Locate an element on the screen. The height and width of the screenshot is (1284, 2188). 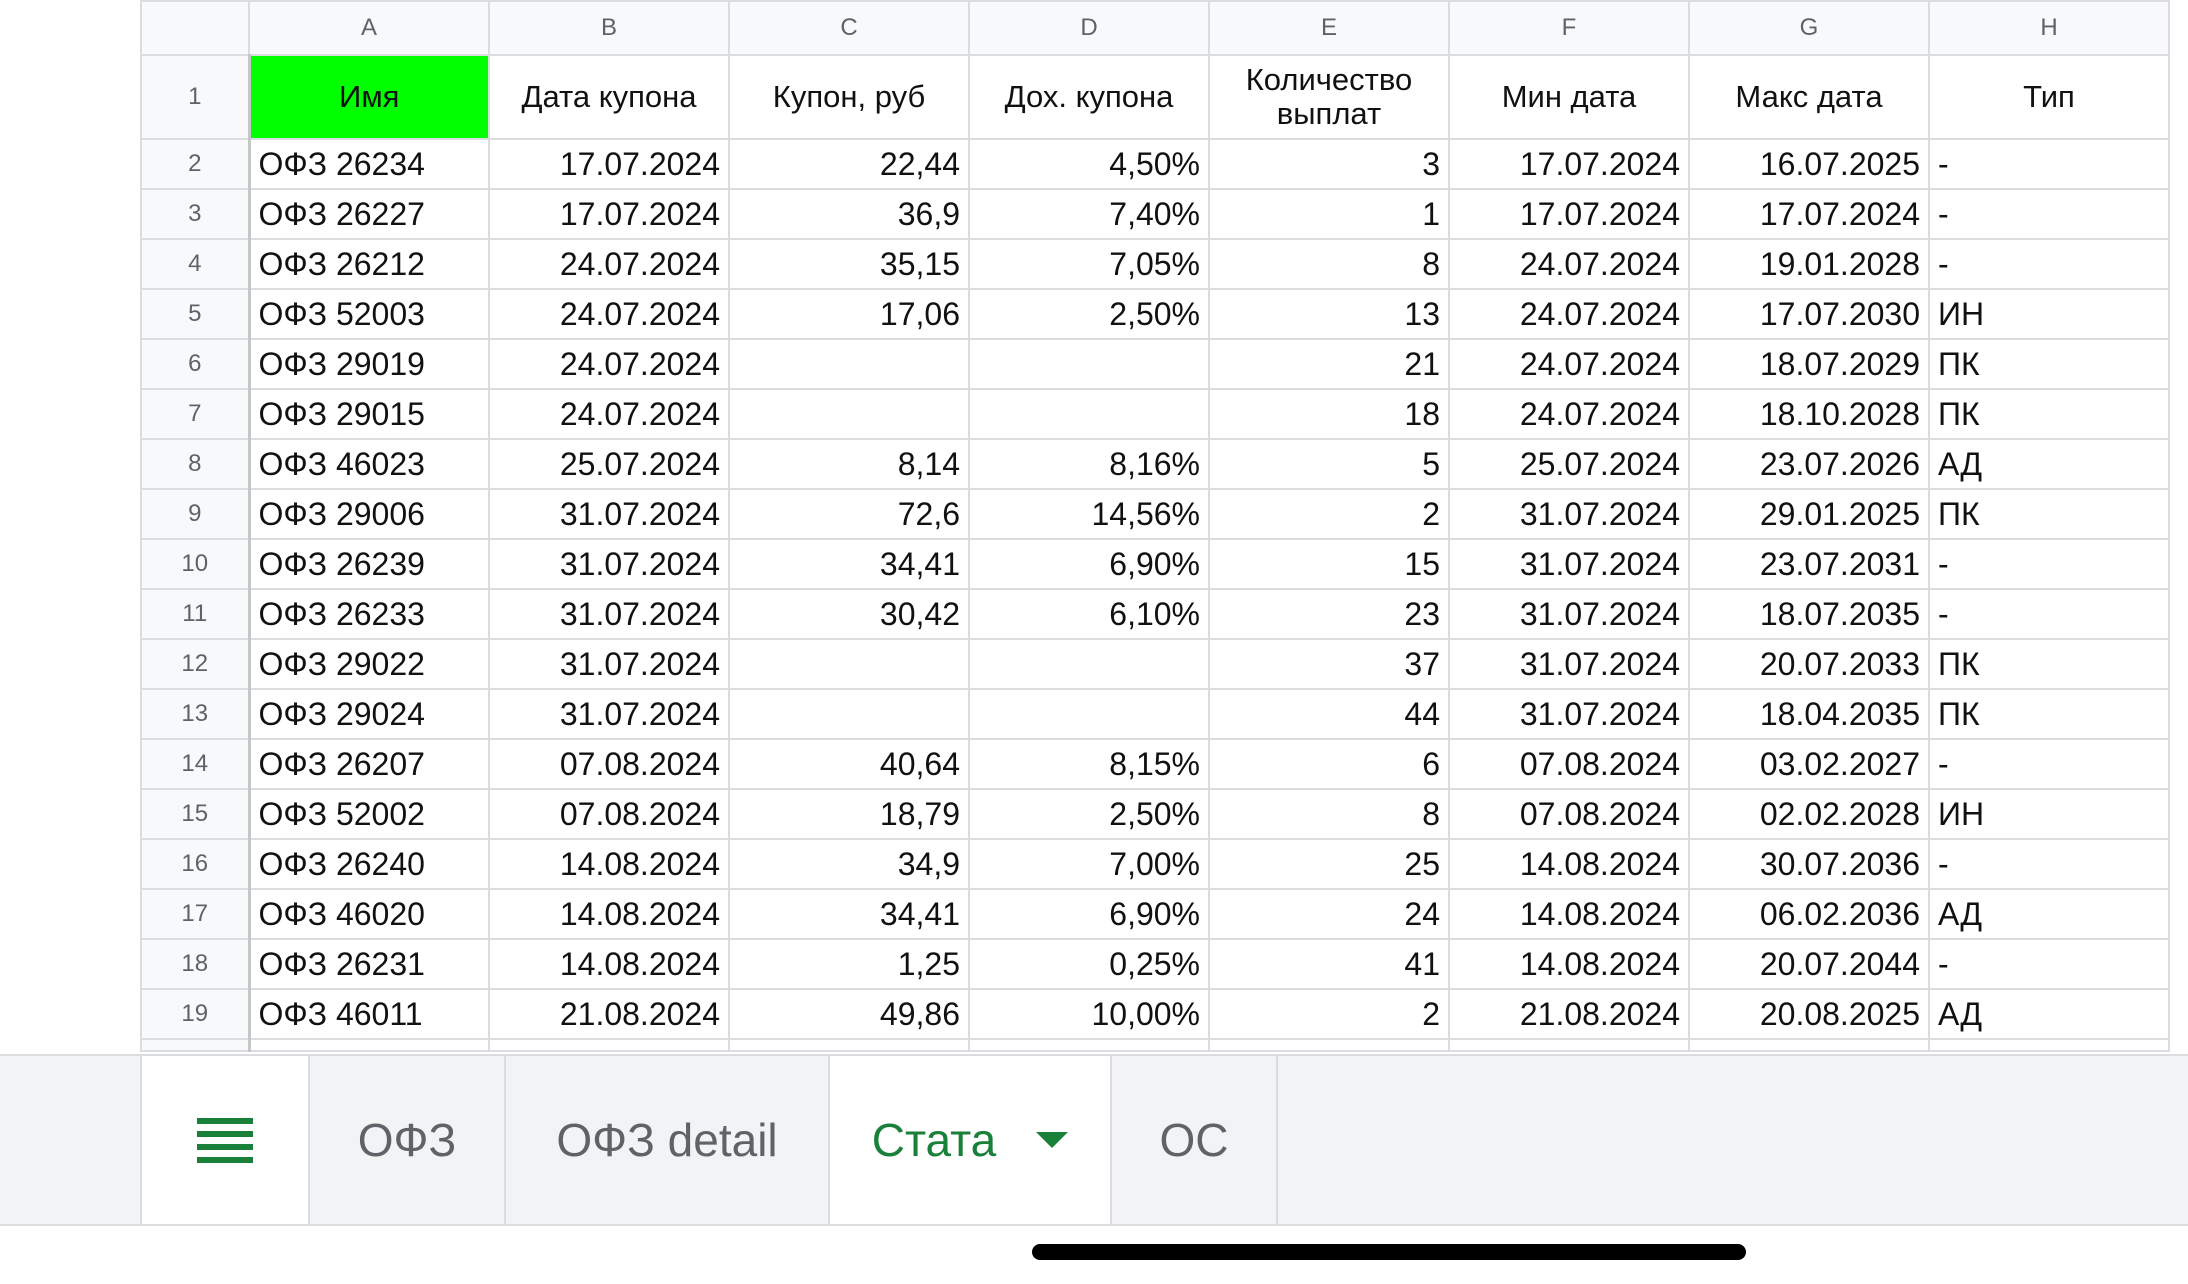
cell-min-date: 17.07.2024 is located at coordinates (1569, 164).